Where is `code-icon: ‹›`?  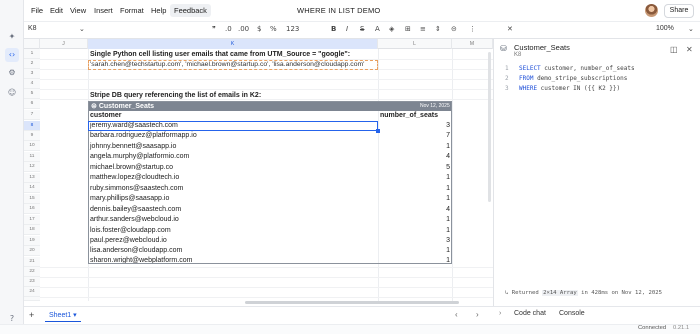
code-icon: ‹› is located at coordinates (12, 55).